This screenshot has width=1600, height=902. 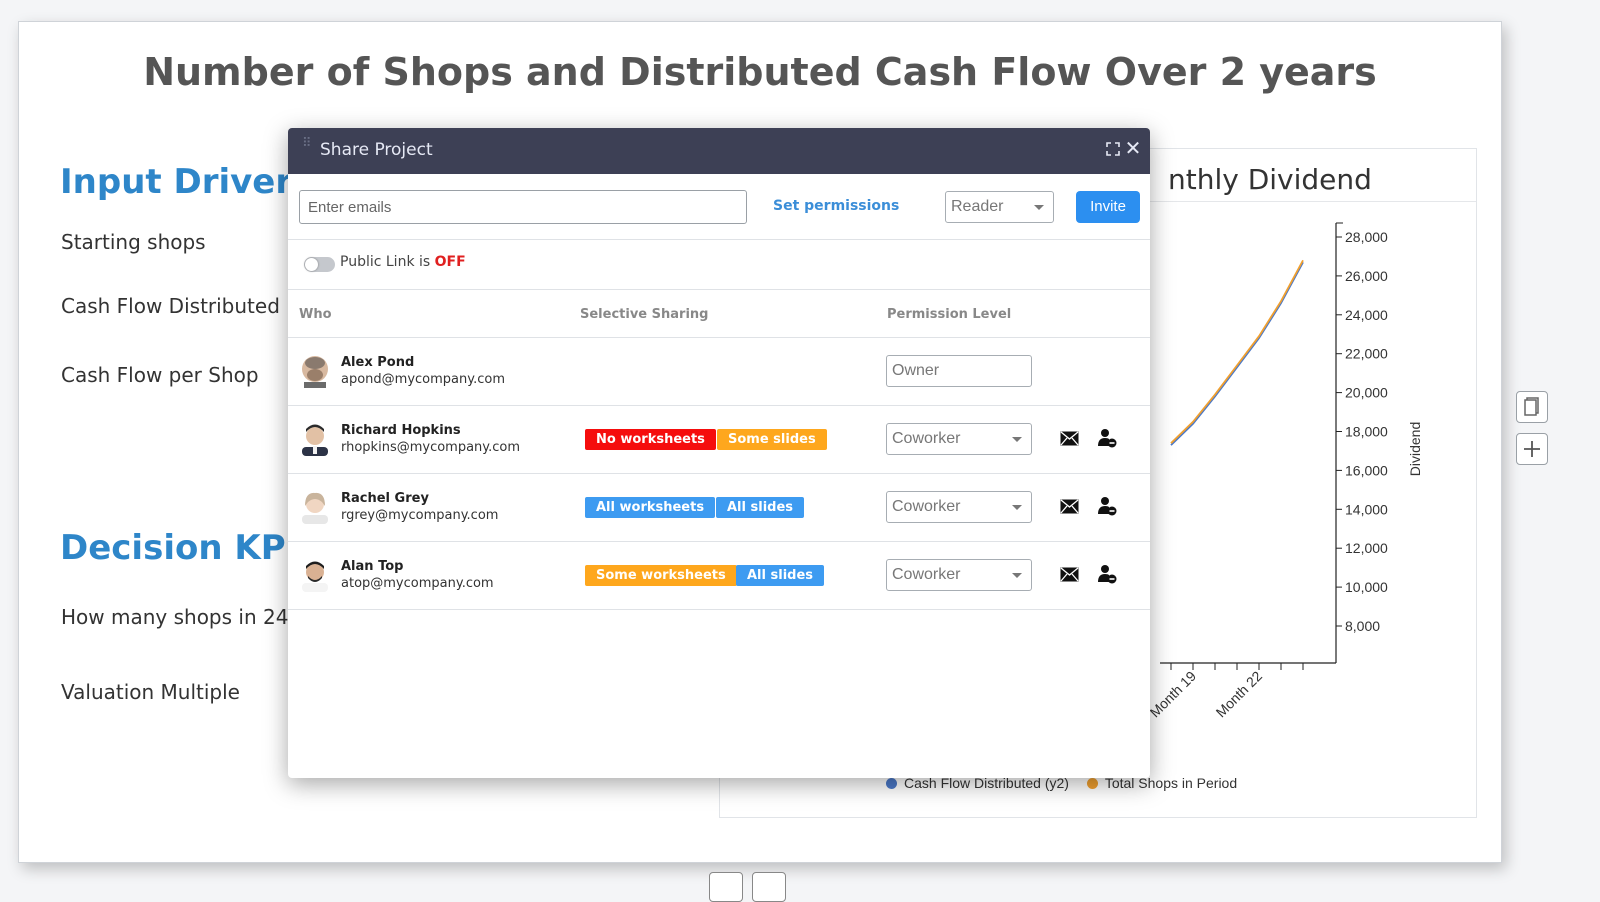 I want to click on user-email: rhopkins@mycompany.com, so click(x=431, y=447).